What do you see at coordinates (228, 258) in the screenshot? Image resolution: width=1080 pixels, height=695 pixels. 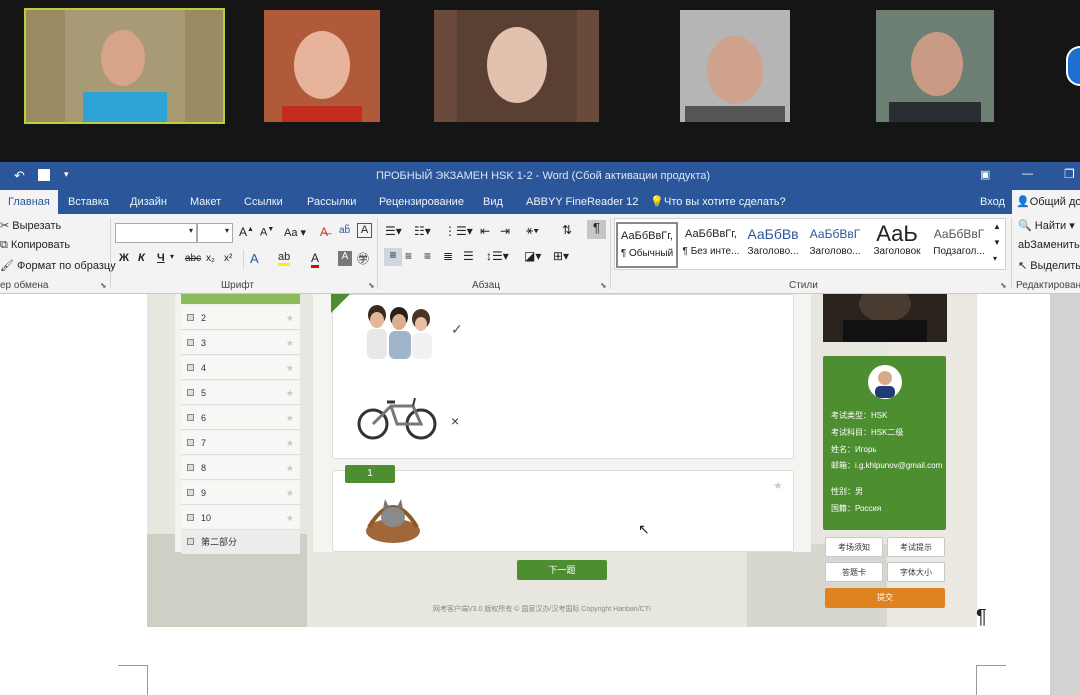 I see `superscript-icon: x²` at bounding box center [228, 258].